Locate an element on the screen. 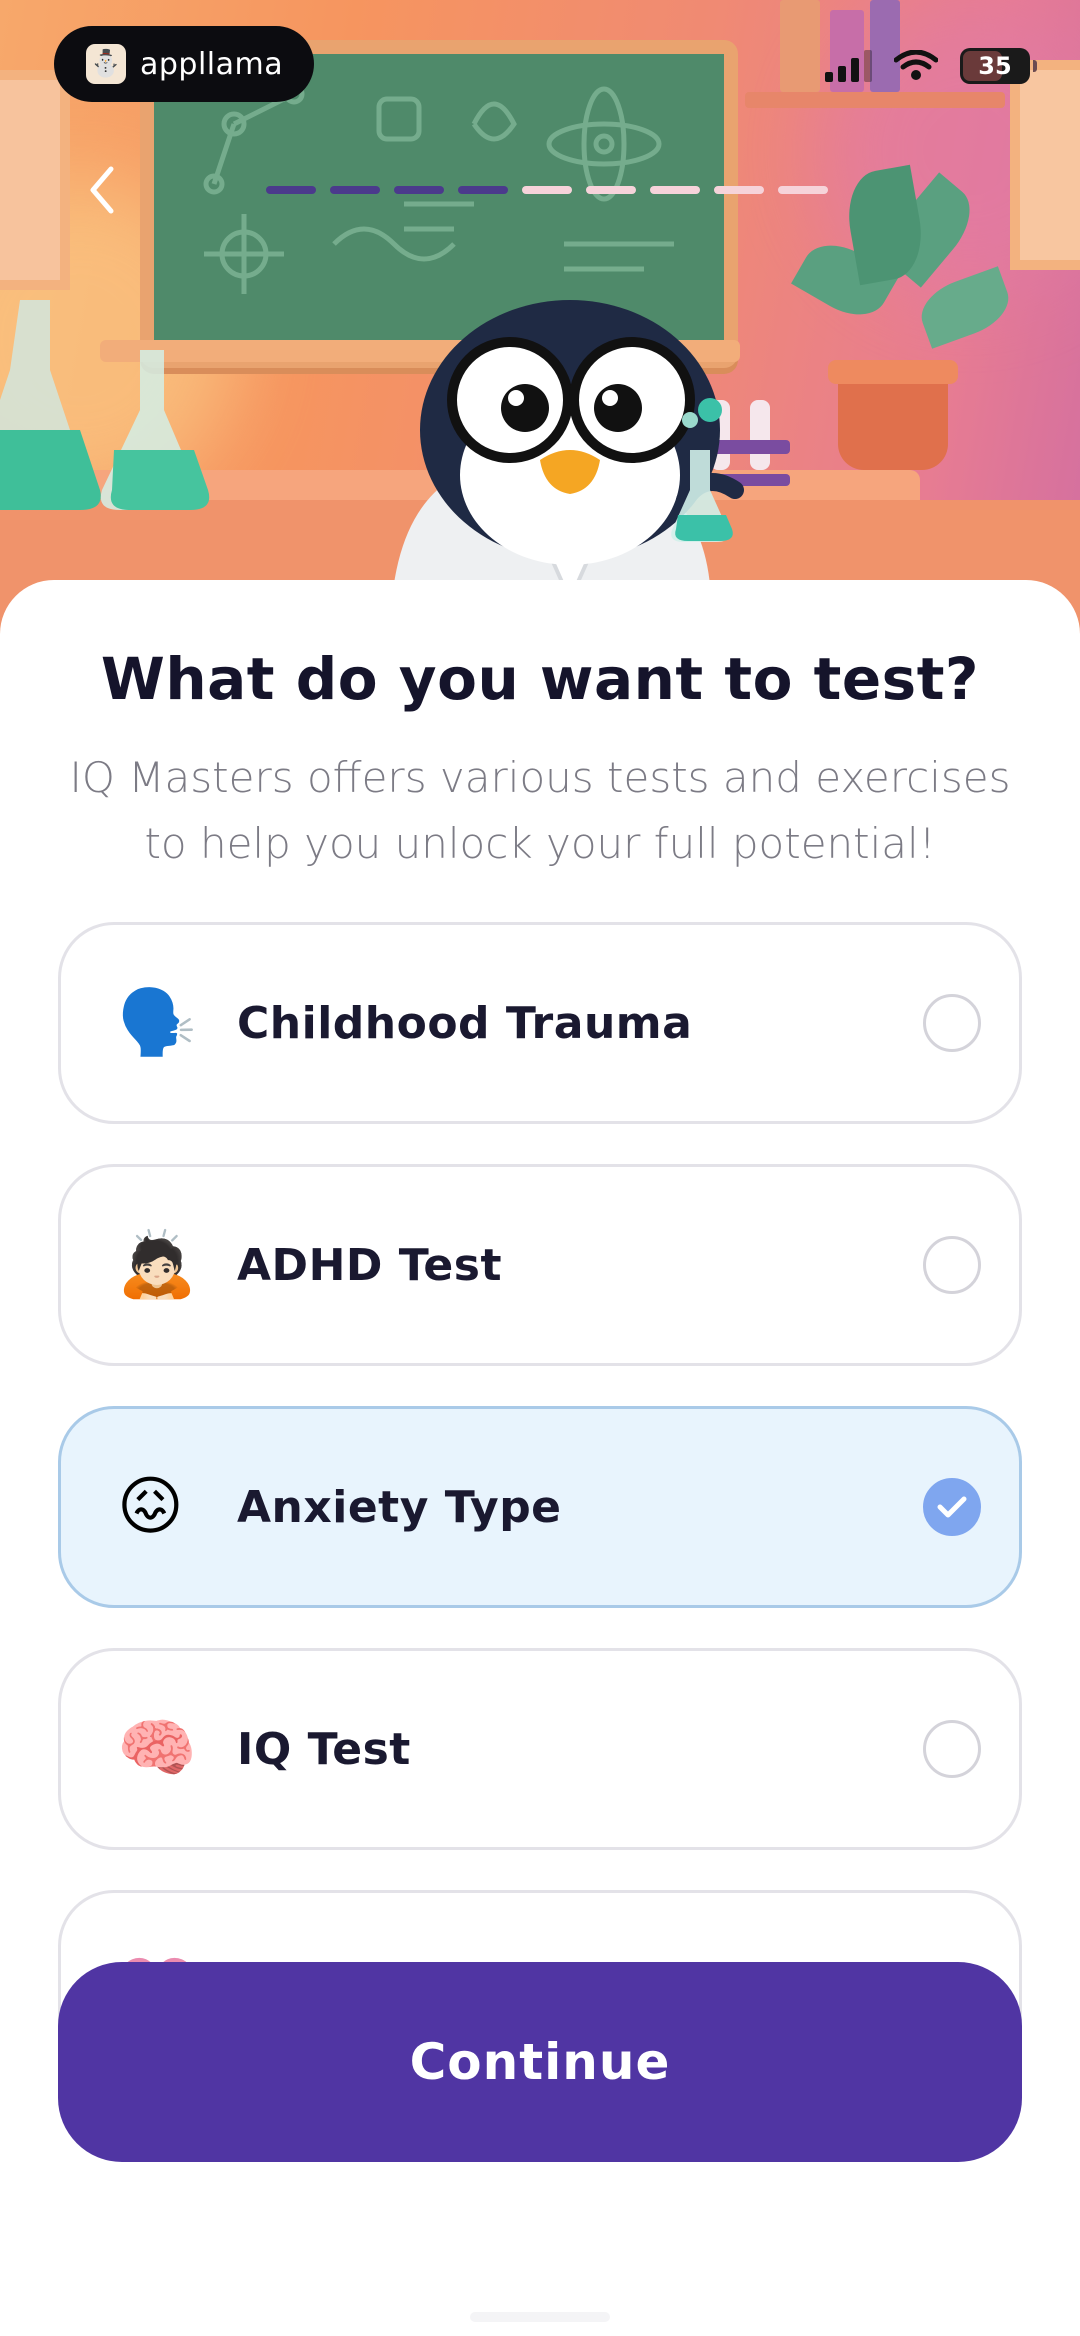 The width and height of the screenshot is (1080, 2336). battery-icon: 35 is located at coordinates (998, 66).